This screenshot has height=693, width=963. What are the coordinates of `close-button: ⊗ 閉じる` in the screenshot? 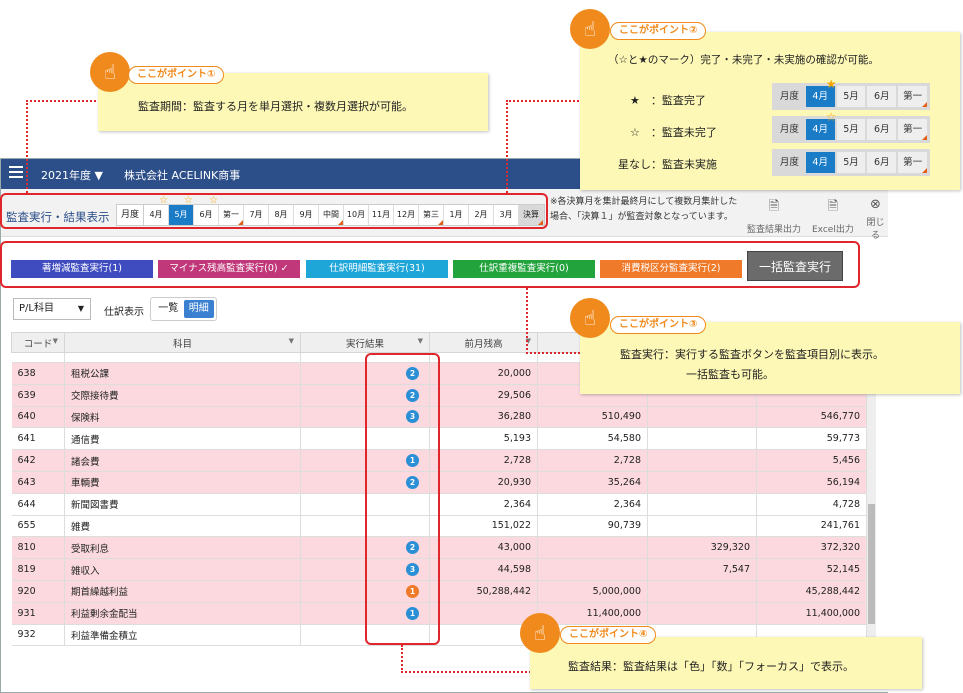 It's located at (875, 219).